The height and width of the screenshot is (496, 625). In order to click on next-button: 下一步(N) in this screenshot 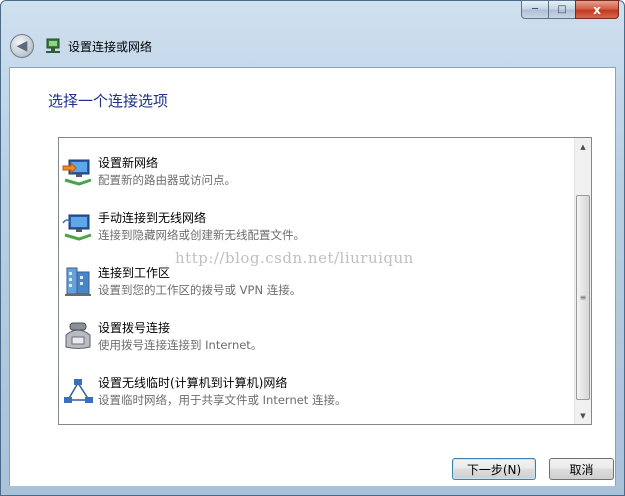, I will do `click(494, 469)`.